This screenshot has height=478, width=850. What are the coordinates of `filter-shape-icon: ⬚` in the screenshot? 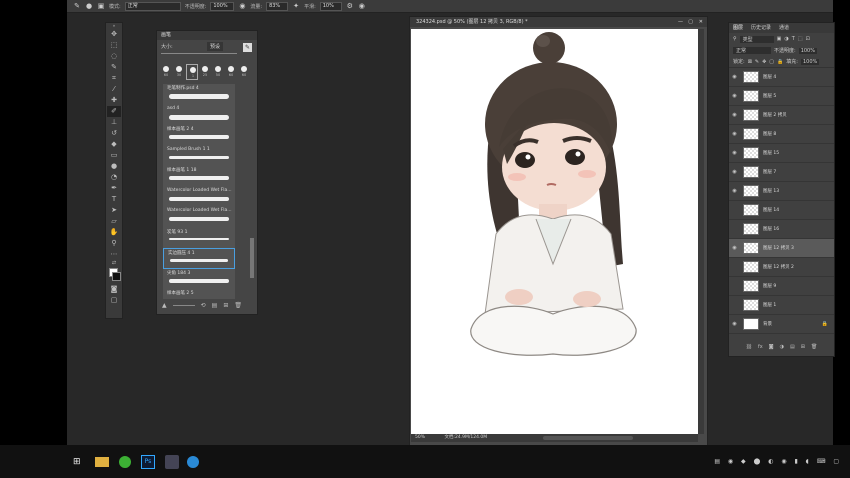 It's located at (800, 39).